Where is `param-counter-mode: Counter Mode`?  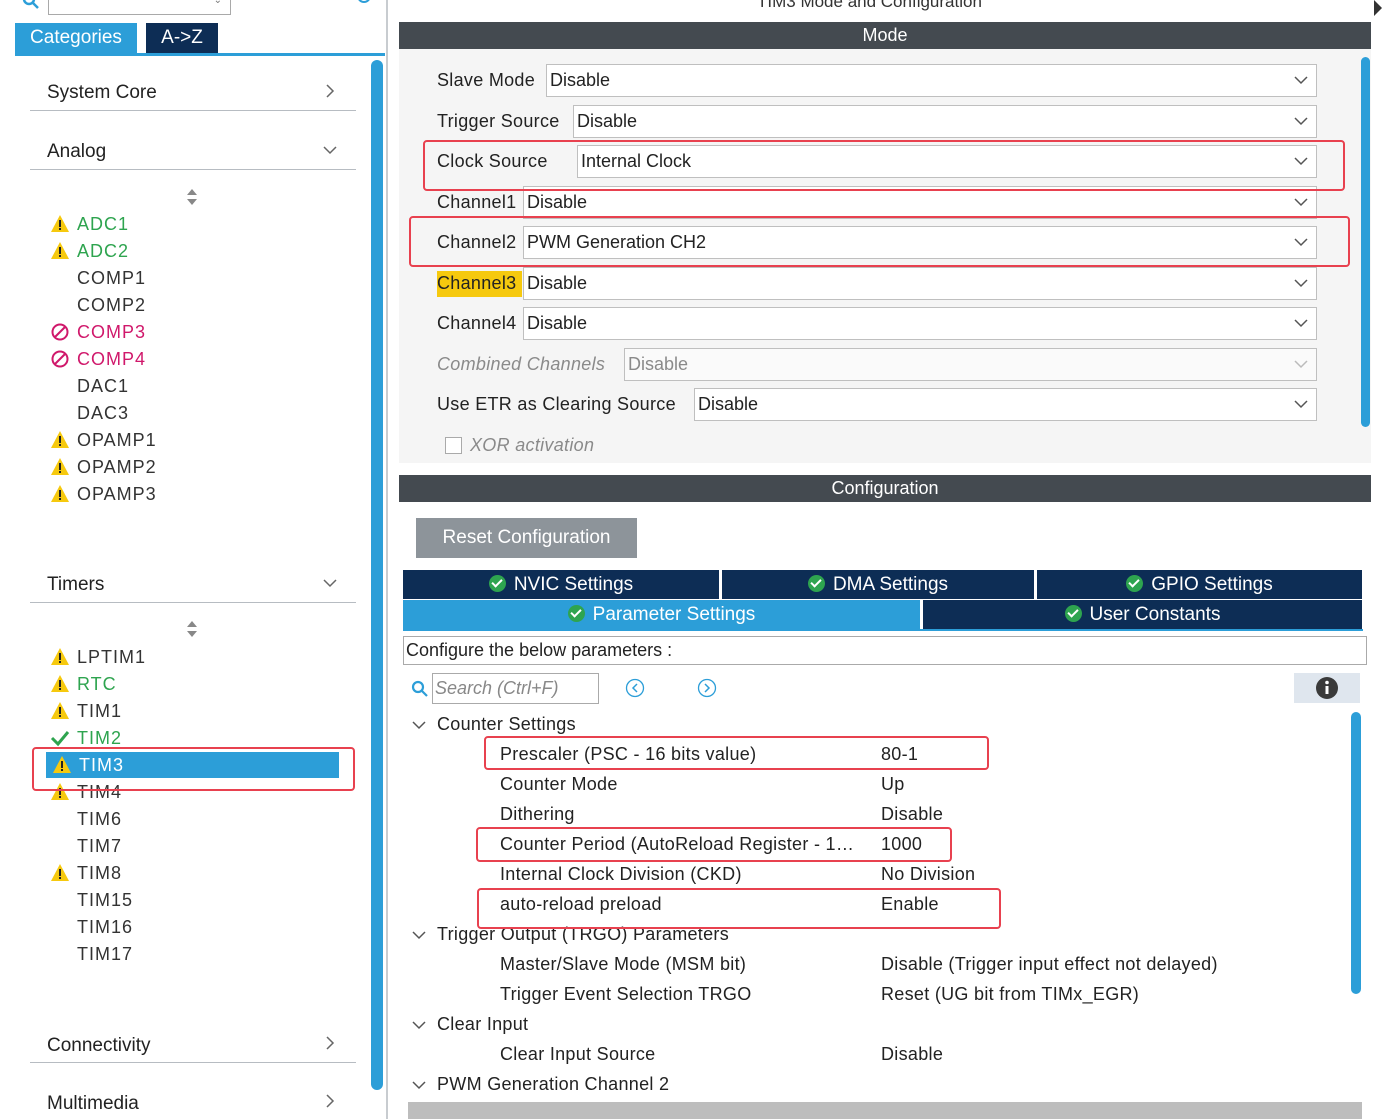
param-counter-mode: Counter Mode is located at coordinates (559, 784).